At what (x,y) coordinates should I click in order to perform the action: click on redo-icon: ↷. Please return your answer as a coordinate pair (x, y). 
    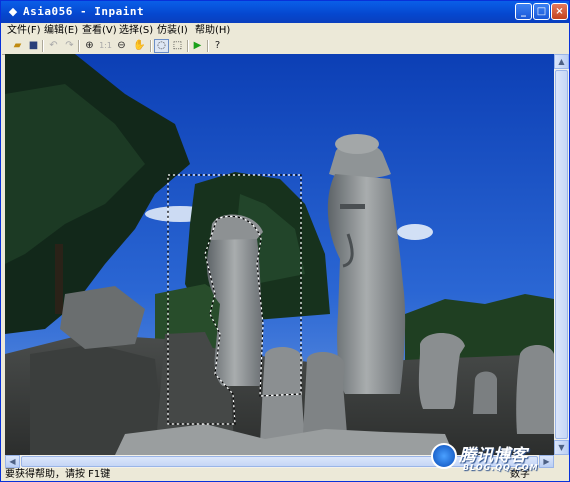
    Looking at the image, I should click on (69, 46).